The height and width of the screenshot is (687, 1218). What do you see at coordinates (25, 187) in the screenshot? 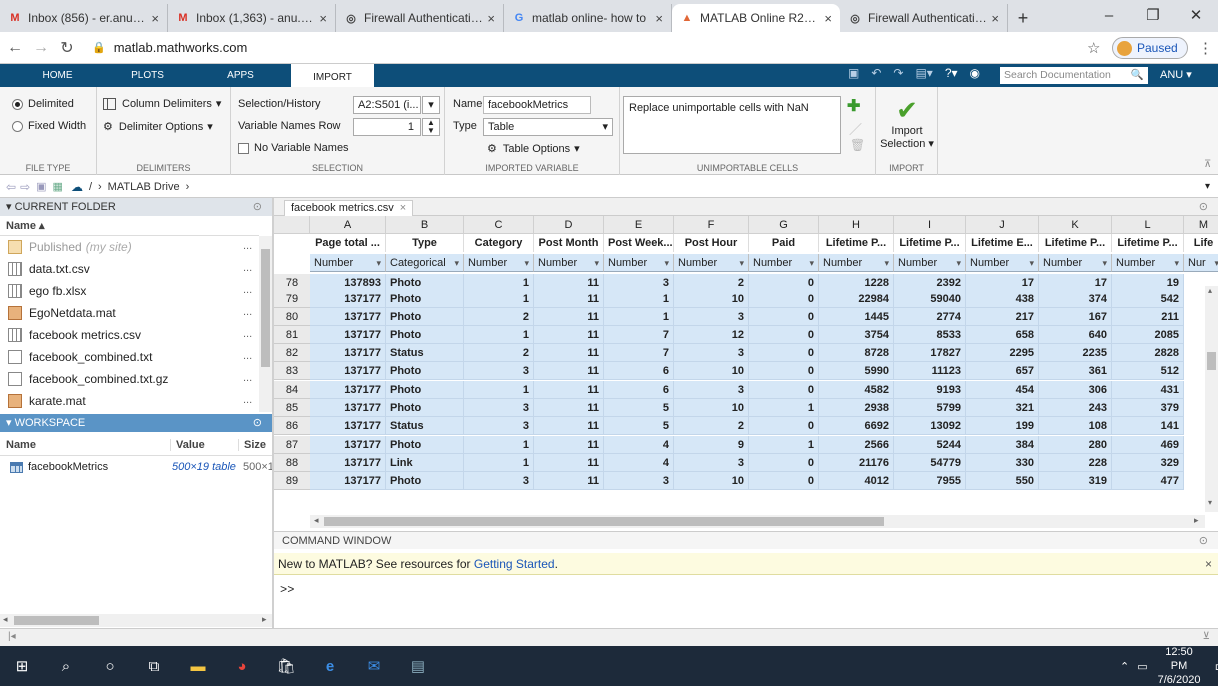
I see `forward-folder-icon: ⇨` at bounding box center [25, 187].